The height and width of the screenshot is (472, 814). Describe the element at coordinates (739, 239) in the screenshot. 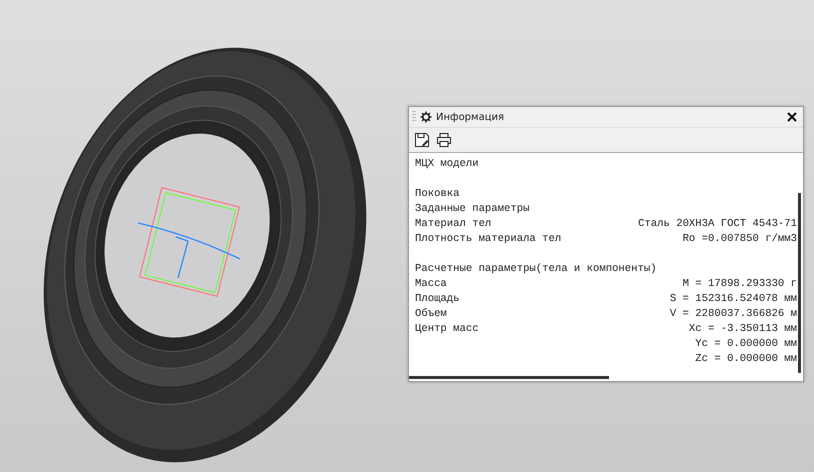

I see `info-value: Ro =0.007850 г/мм3` at that location.